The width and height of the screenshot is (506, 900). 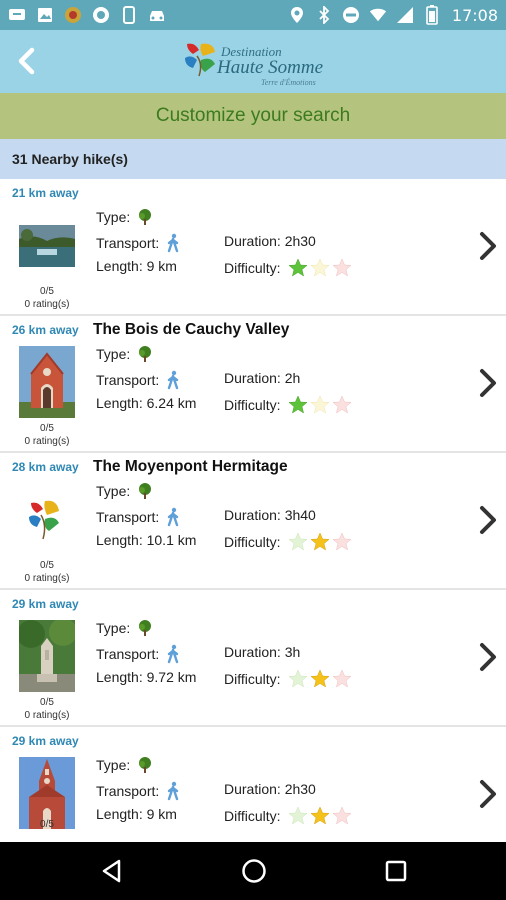 I want to click on back-button, so click(x=26, y=61).